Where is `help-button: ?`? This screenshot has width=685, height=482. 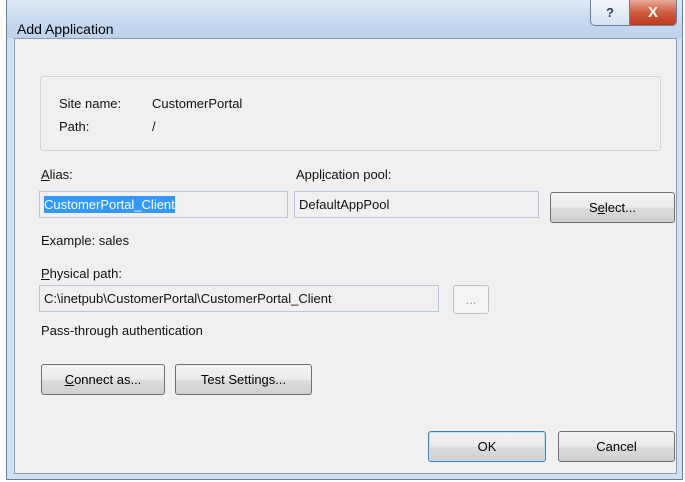
help-button: ? is located at coordinates (610, 13).